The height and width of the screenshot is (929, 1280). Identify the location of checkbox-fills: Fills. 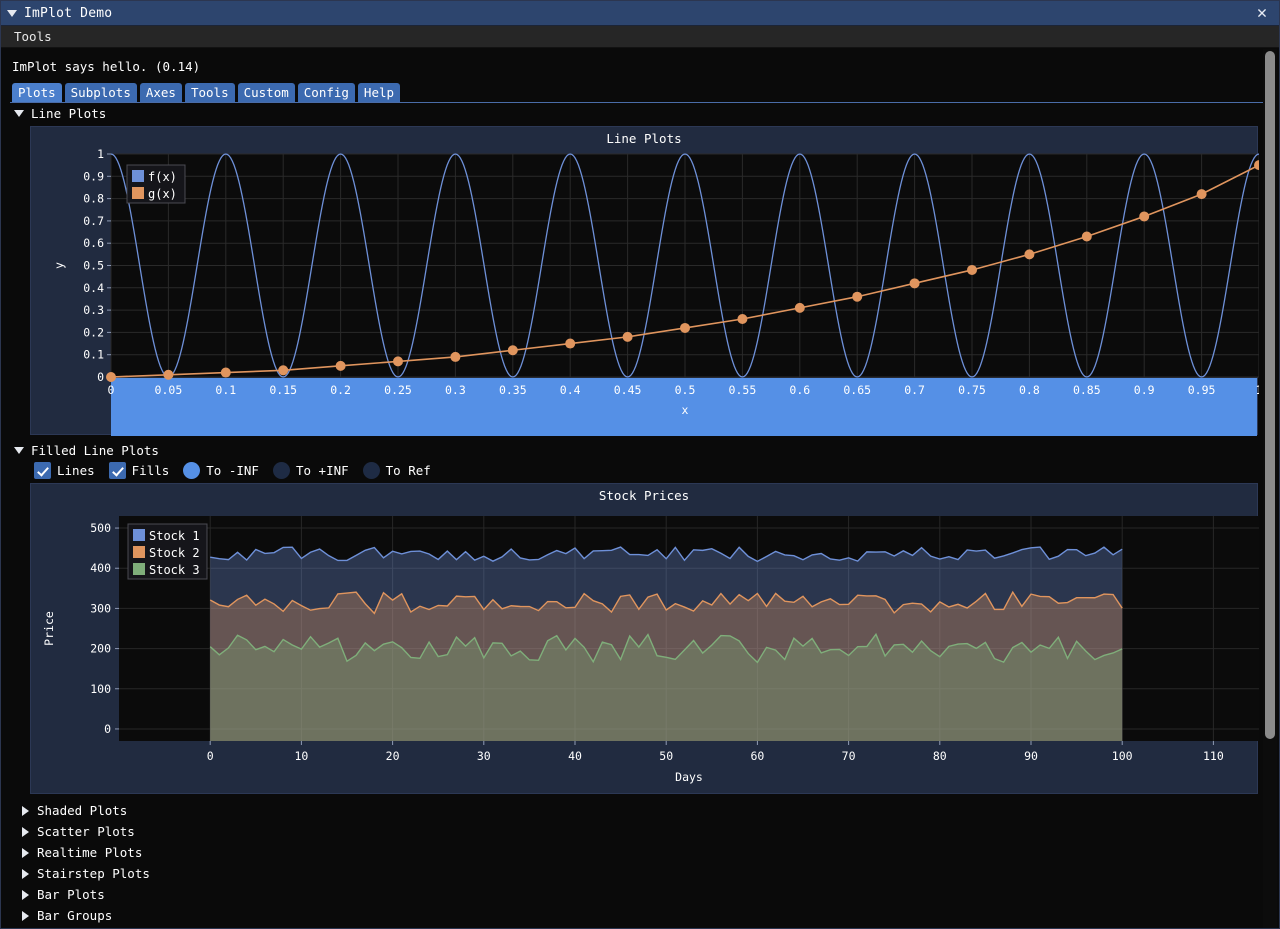
(139, 470).